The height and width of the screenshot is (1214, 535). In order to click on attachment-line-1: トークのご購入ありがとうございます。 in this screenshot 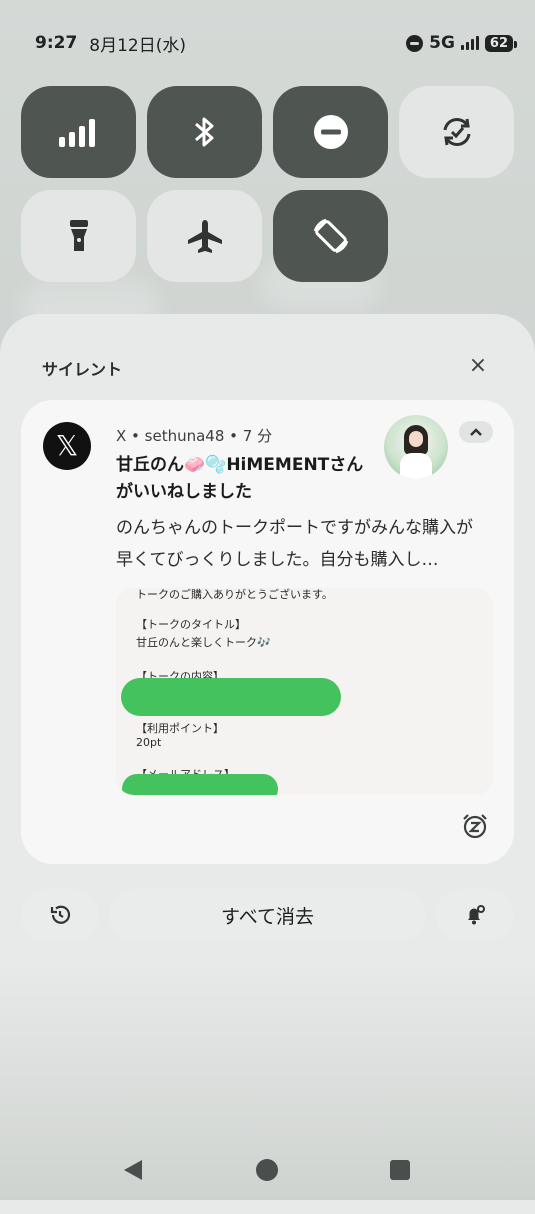, I will do `click(234, 594)`.